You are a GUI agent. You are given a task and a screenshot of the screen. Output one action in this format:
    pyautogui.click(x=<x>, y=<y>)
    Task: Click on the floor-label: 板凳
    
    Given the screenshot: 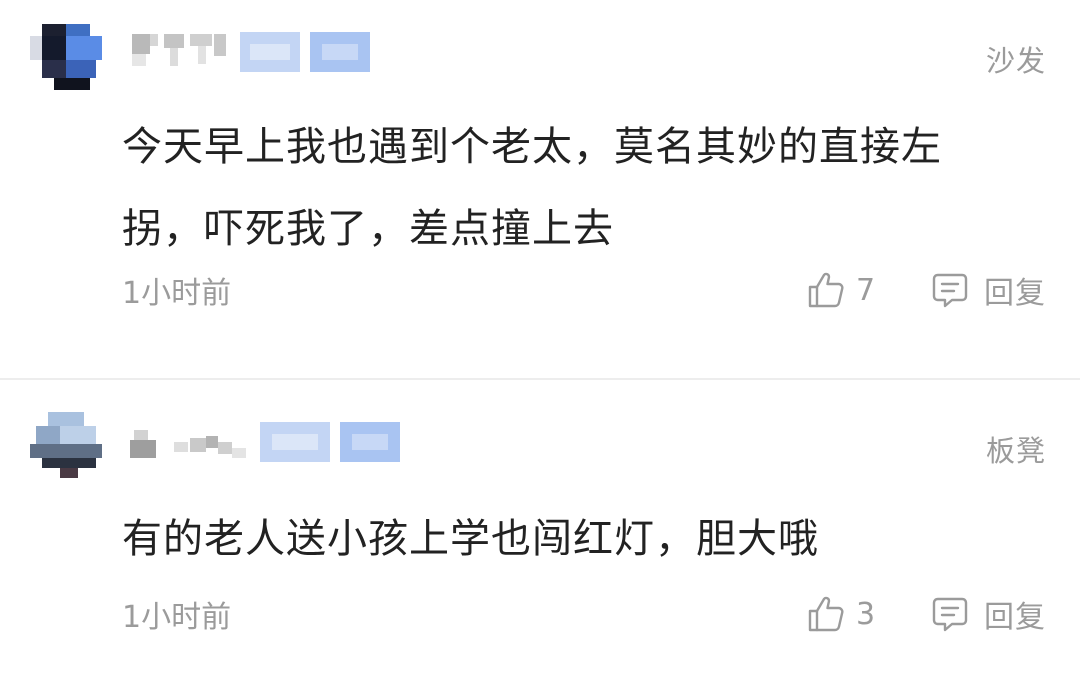 What is the action you would take?
    pyautogui.click(x=1015, y=451)
    